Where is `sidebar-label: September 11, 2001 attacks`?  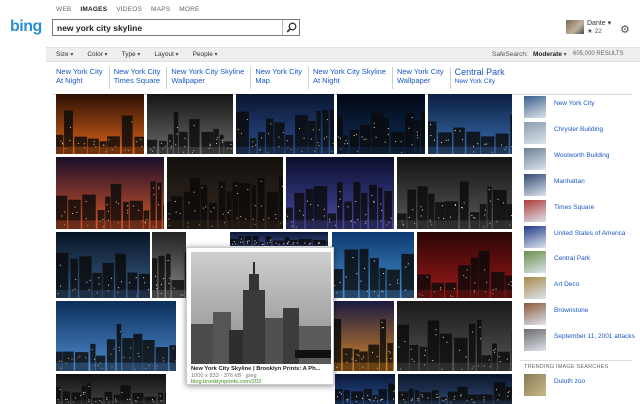 sidebar-label: September 11, 2001 attacks is located at coordinates (594, 337).